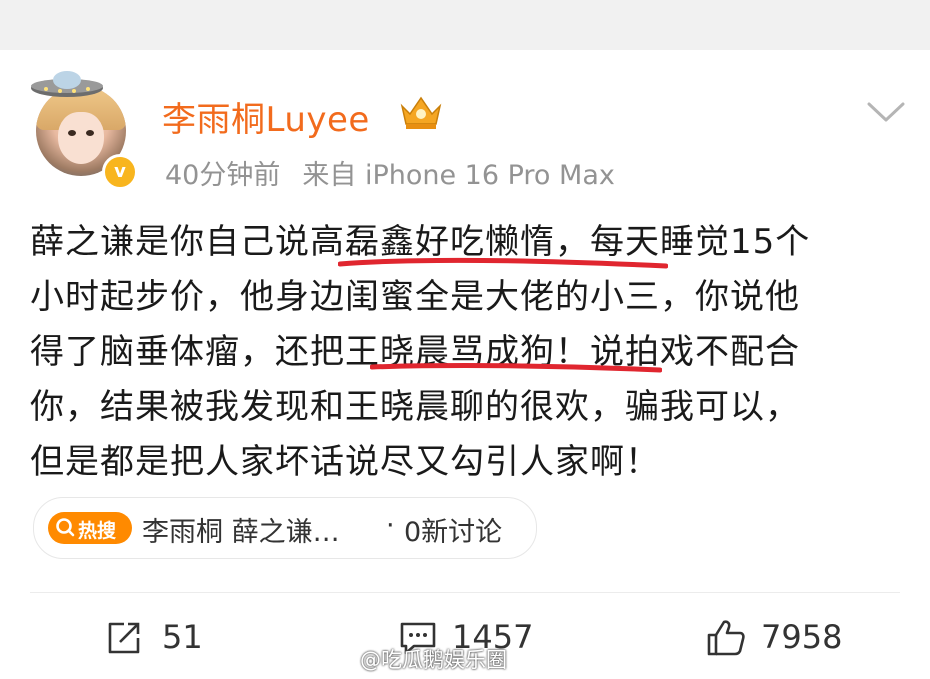 This screenshot has width=930, height=679. Describe the element at coordinates (458, 175) in the screenshot. I see `post-source: 来自 iPhone 16 Pro Max` at that location.